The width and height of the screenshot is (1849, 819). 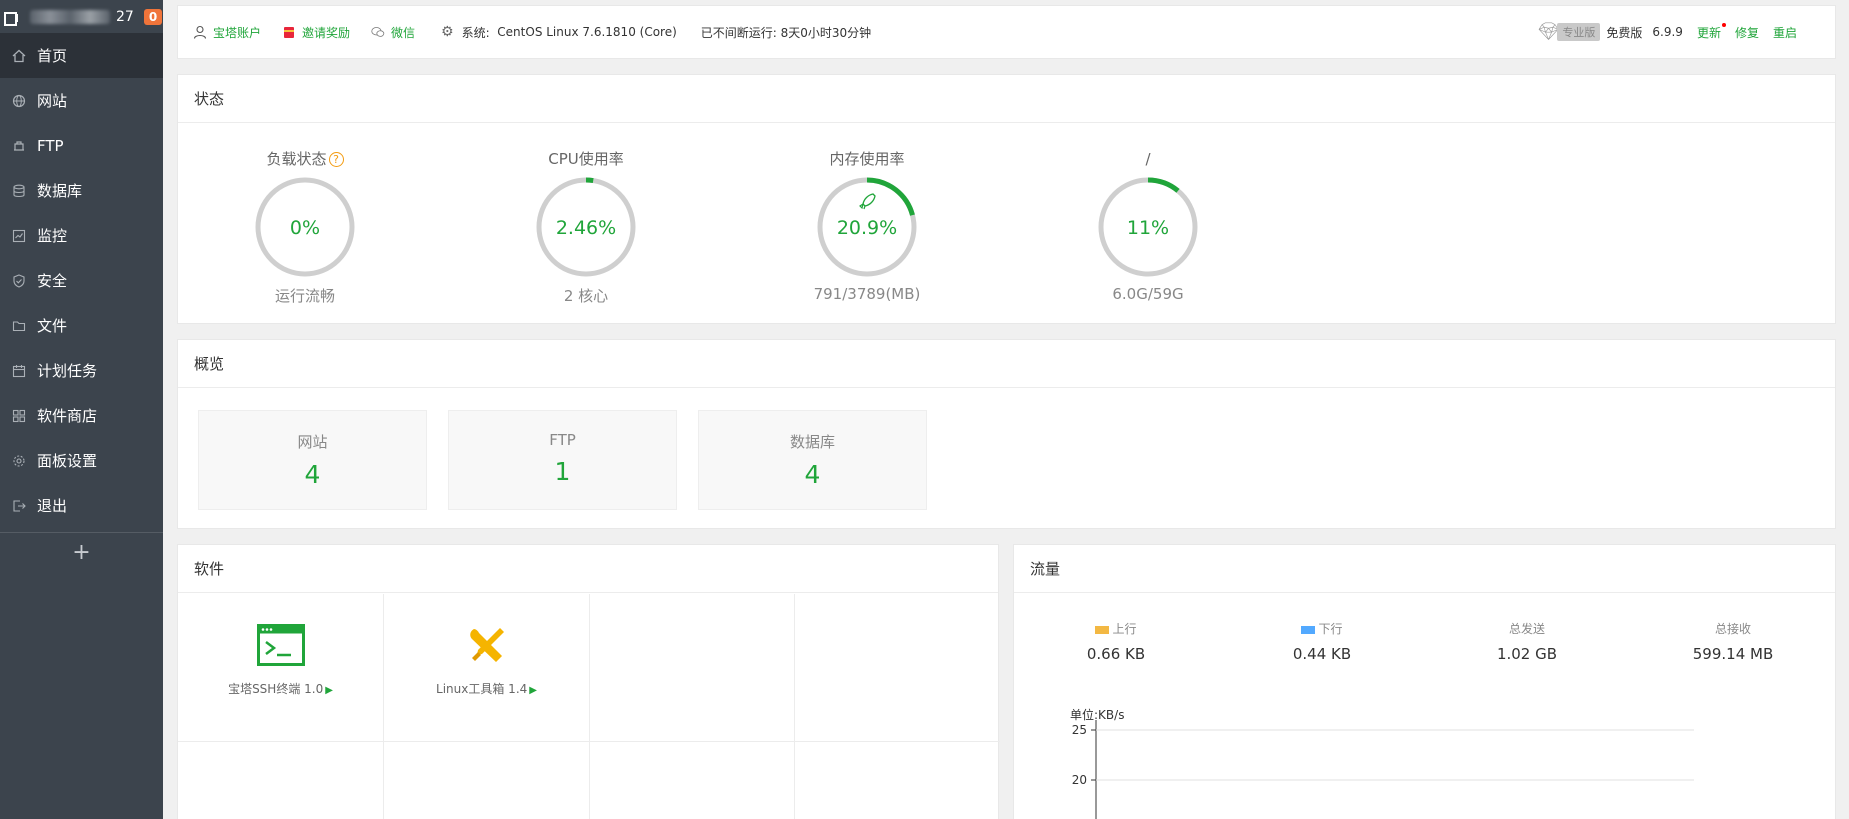 What do you see at coordinates (1579, 32) in the screenshot?
I see `pro-label: 专业版` at bounding box center [1579, 32].